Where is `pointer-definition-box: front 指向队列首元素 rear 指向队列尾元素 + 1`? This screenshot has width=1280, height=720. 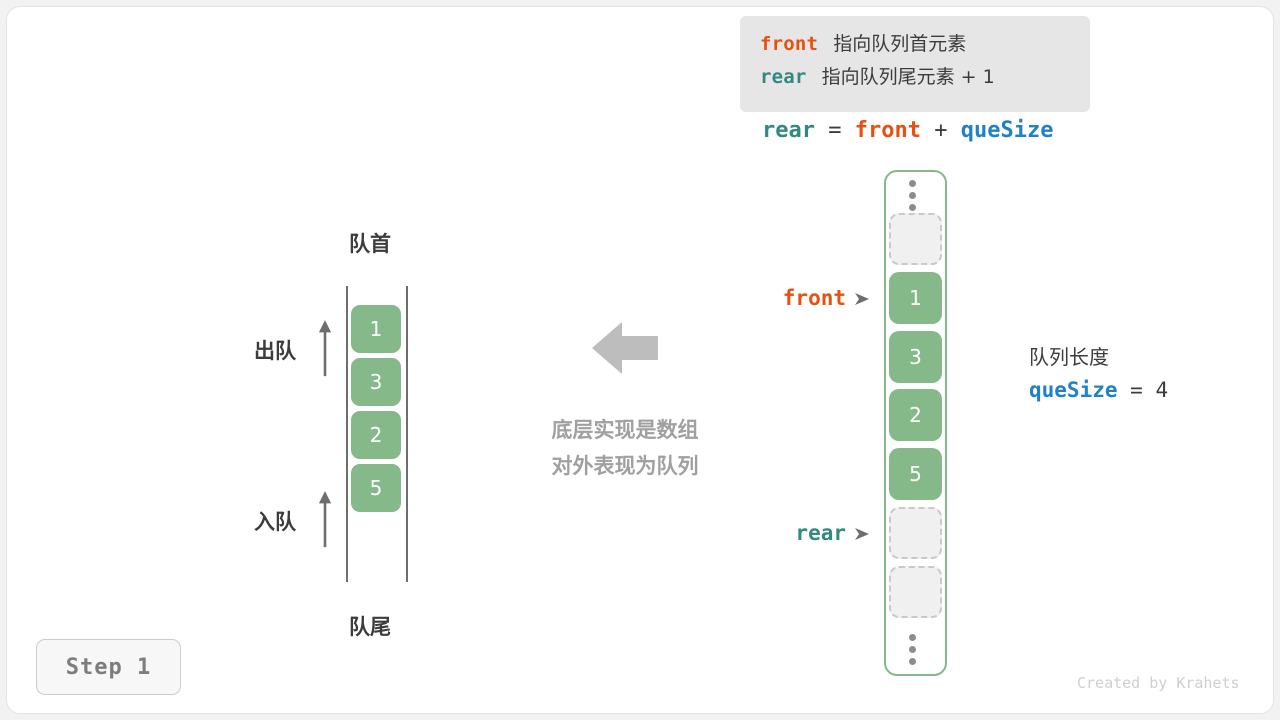 pointer-definition-box: front 指向队列首元素 rear 指向队列尾元素 + 1 is located at coordinates (915, 64).